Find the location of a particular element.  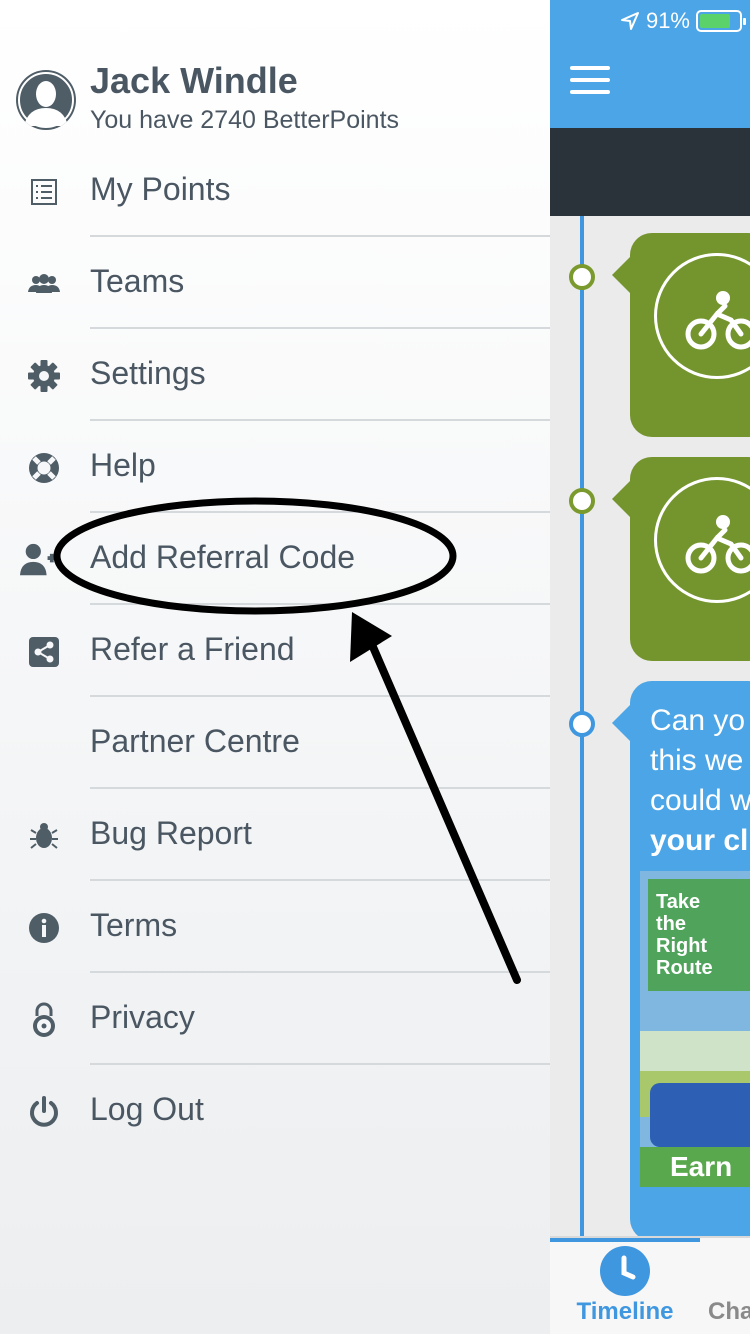

menu-item-label: Add Referral Code is located at coordinates (223, 557).